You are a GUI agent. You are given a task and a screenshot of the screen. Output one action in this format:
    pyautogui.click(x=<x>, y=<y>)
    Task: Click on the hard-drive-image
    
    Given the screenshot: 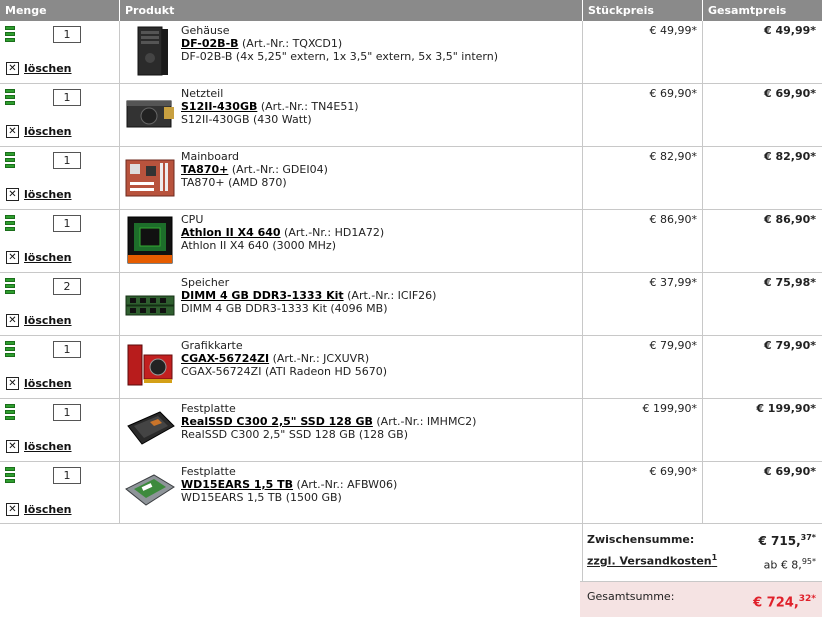 What is the action you would take?
    pyautogui.click(x=150, y=492)
    